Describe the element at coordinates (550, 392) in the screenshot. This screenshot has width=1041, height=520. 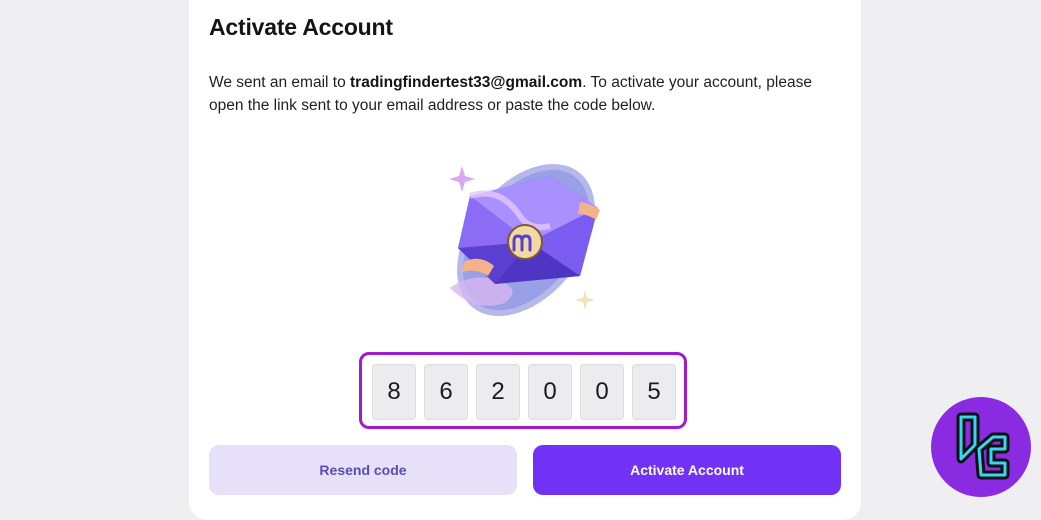
I see `code-digit-4: 0` at that location.